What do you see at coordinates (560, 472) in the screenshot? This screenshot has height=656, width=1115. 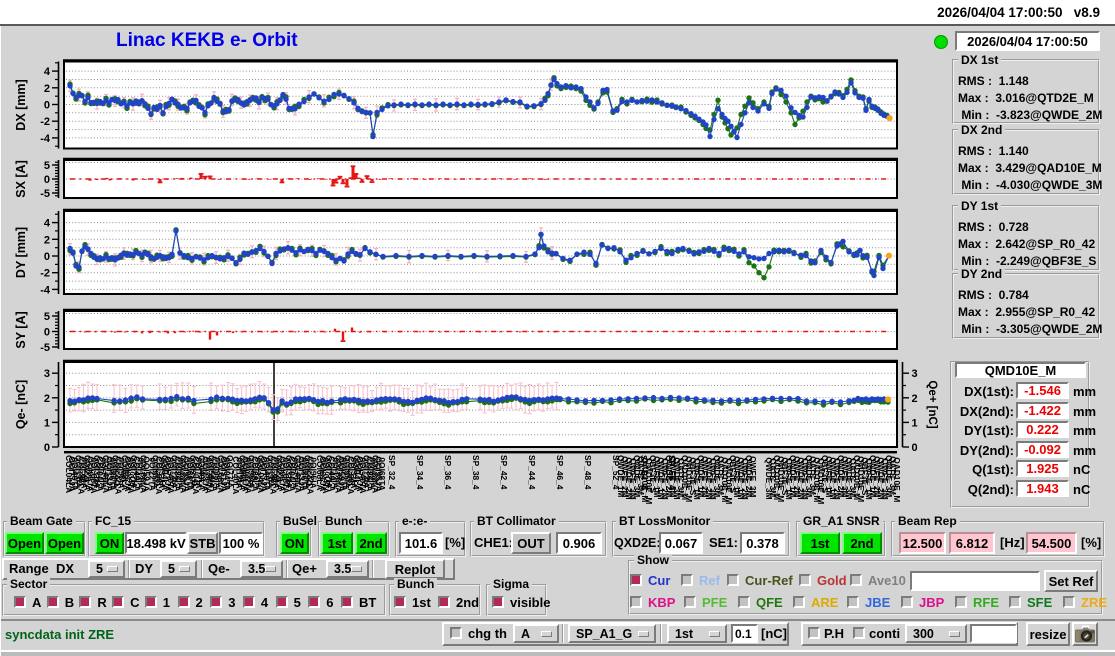 I see `svg-text: SP_46_4` at bounding box center [560, 472].